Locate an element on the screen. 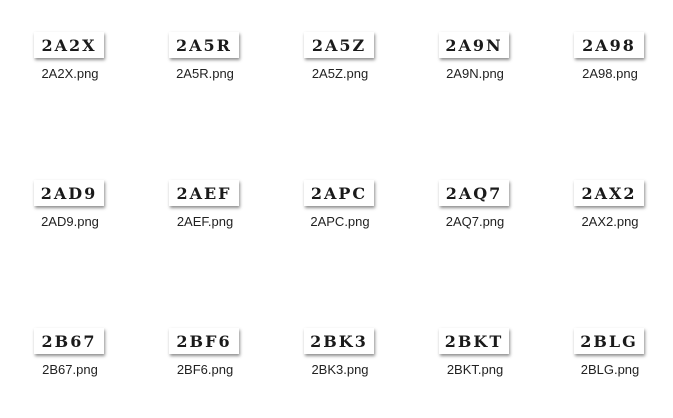  captcha-text: 2A98 is located at coordinates (609, 45).